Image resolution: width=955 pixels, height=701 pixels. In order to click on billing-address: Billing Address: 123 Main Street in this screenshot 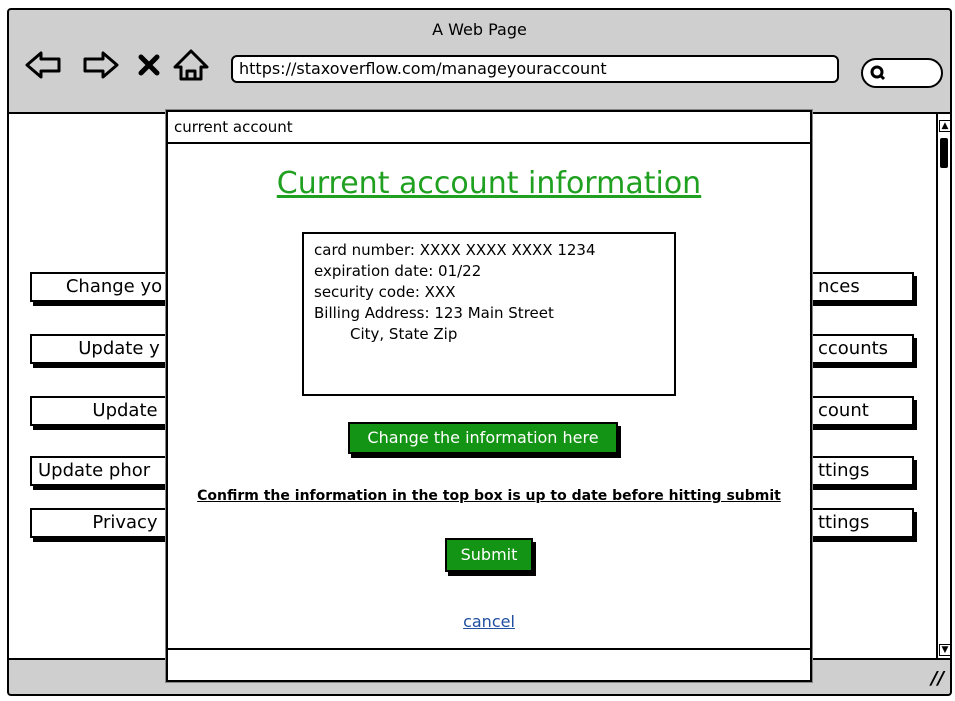, I will do `click(434, 313)`.